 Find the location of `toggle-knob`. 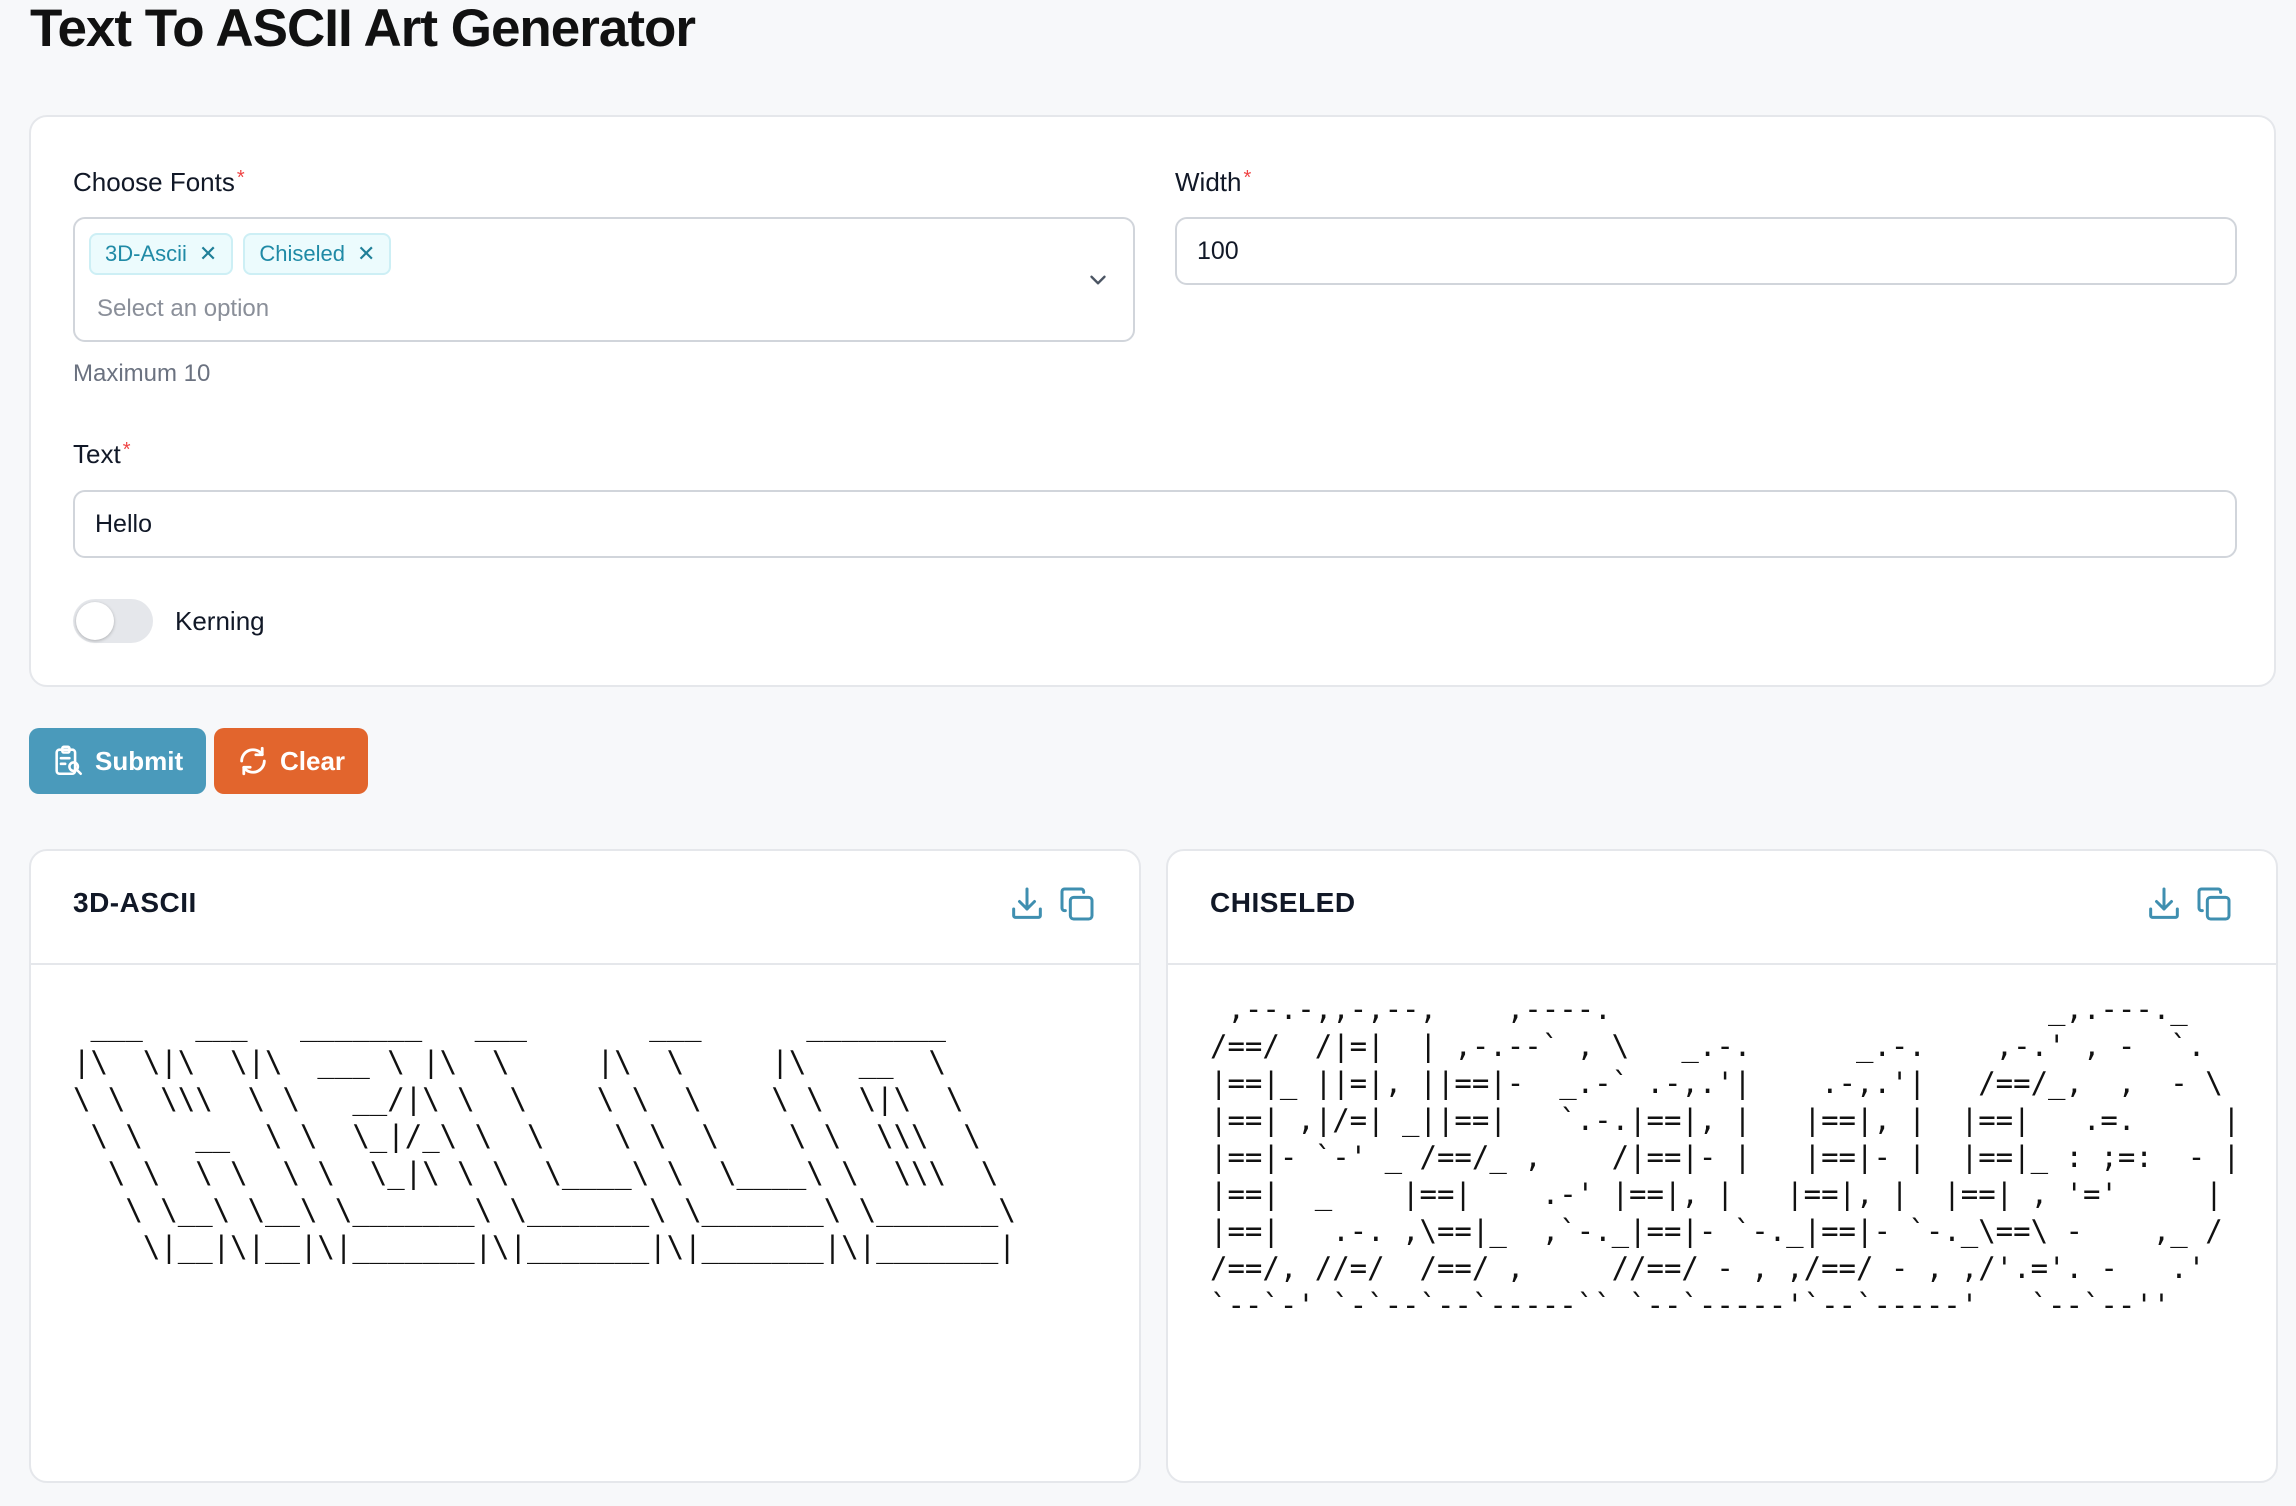

toggle-knob is located at coordinates (95, 621).